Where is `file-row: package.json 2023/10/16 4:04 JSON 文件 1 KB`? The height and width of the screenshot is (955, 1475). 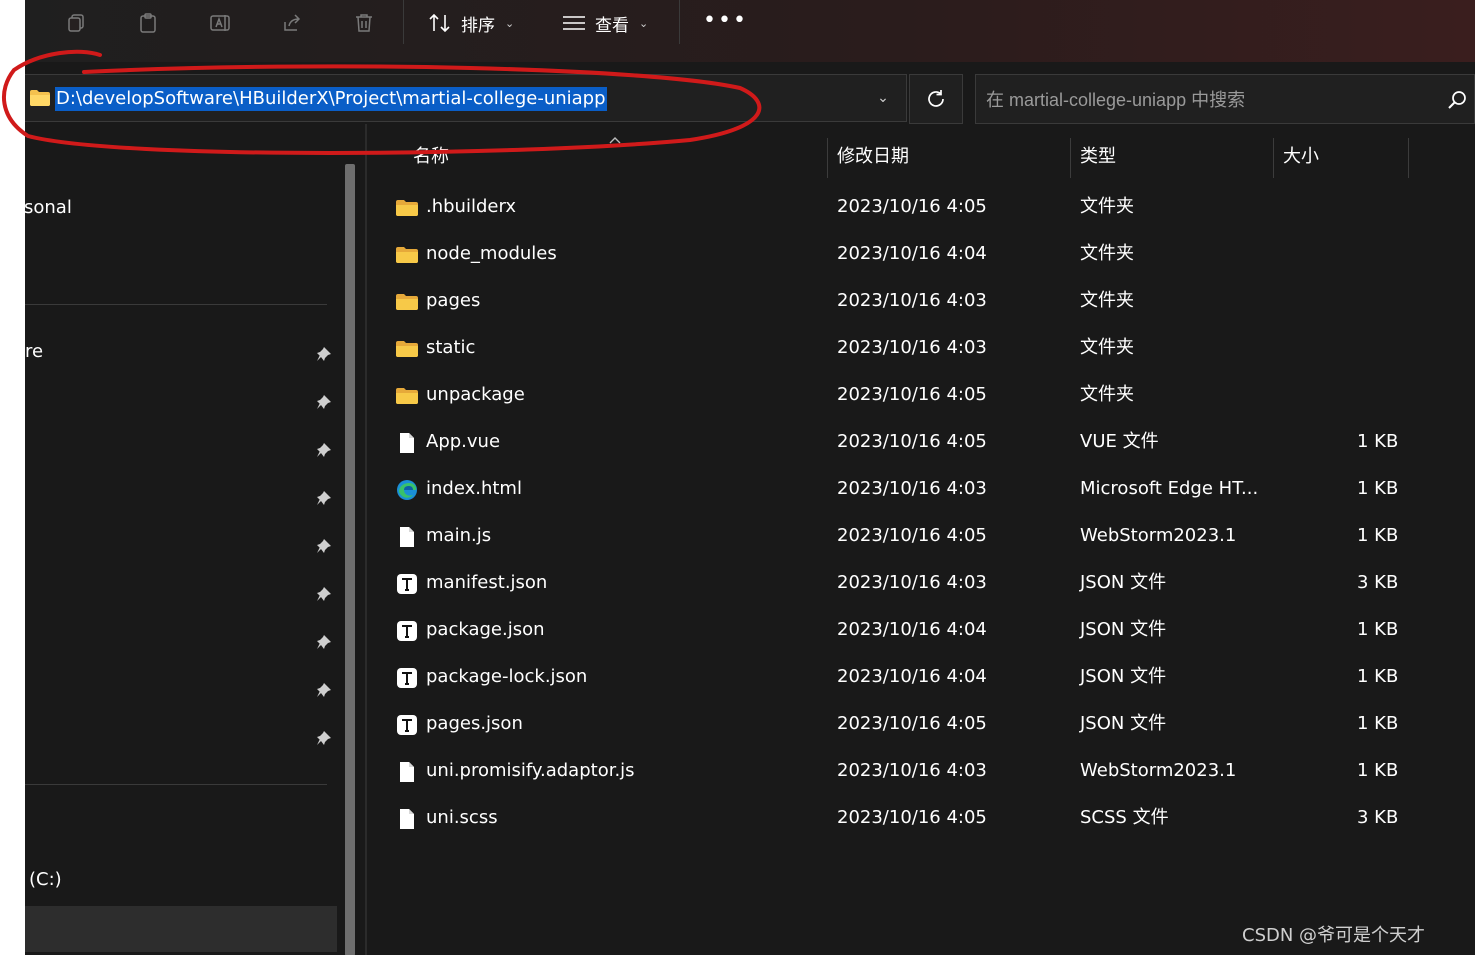
file-row: package.json 2023/10/16 4:04 JSON 文件 1 KB is located at coordinates (921, 630).